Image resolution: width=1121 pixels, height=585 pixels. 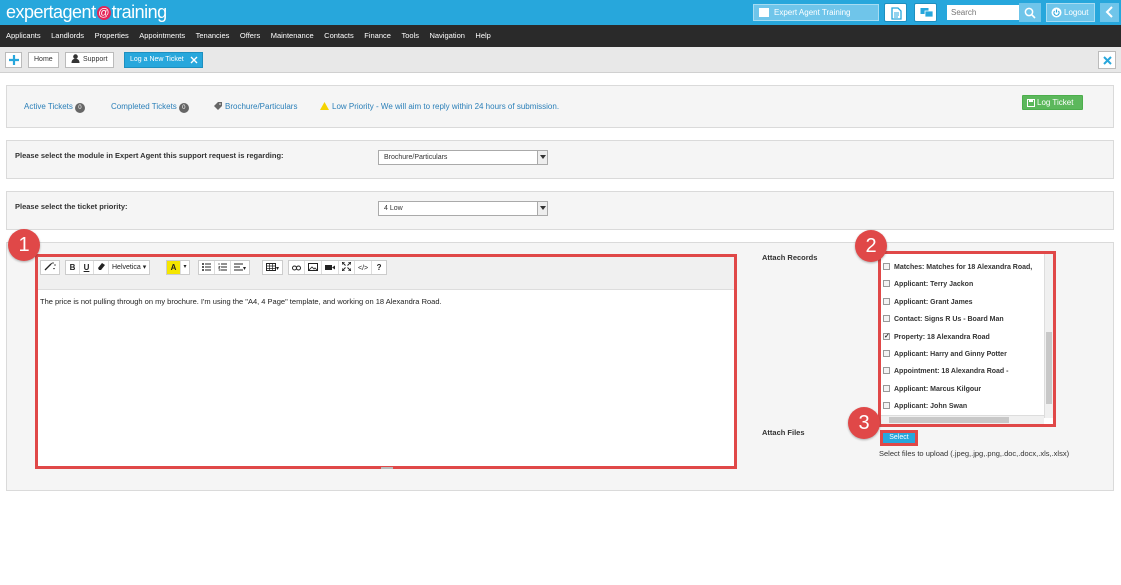 What do you see at coordinates (379, 267) in the screenshot?
I see `help-button: ?` at bounding box center [379, 267].